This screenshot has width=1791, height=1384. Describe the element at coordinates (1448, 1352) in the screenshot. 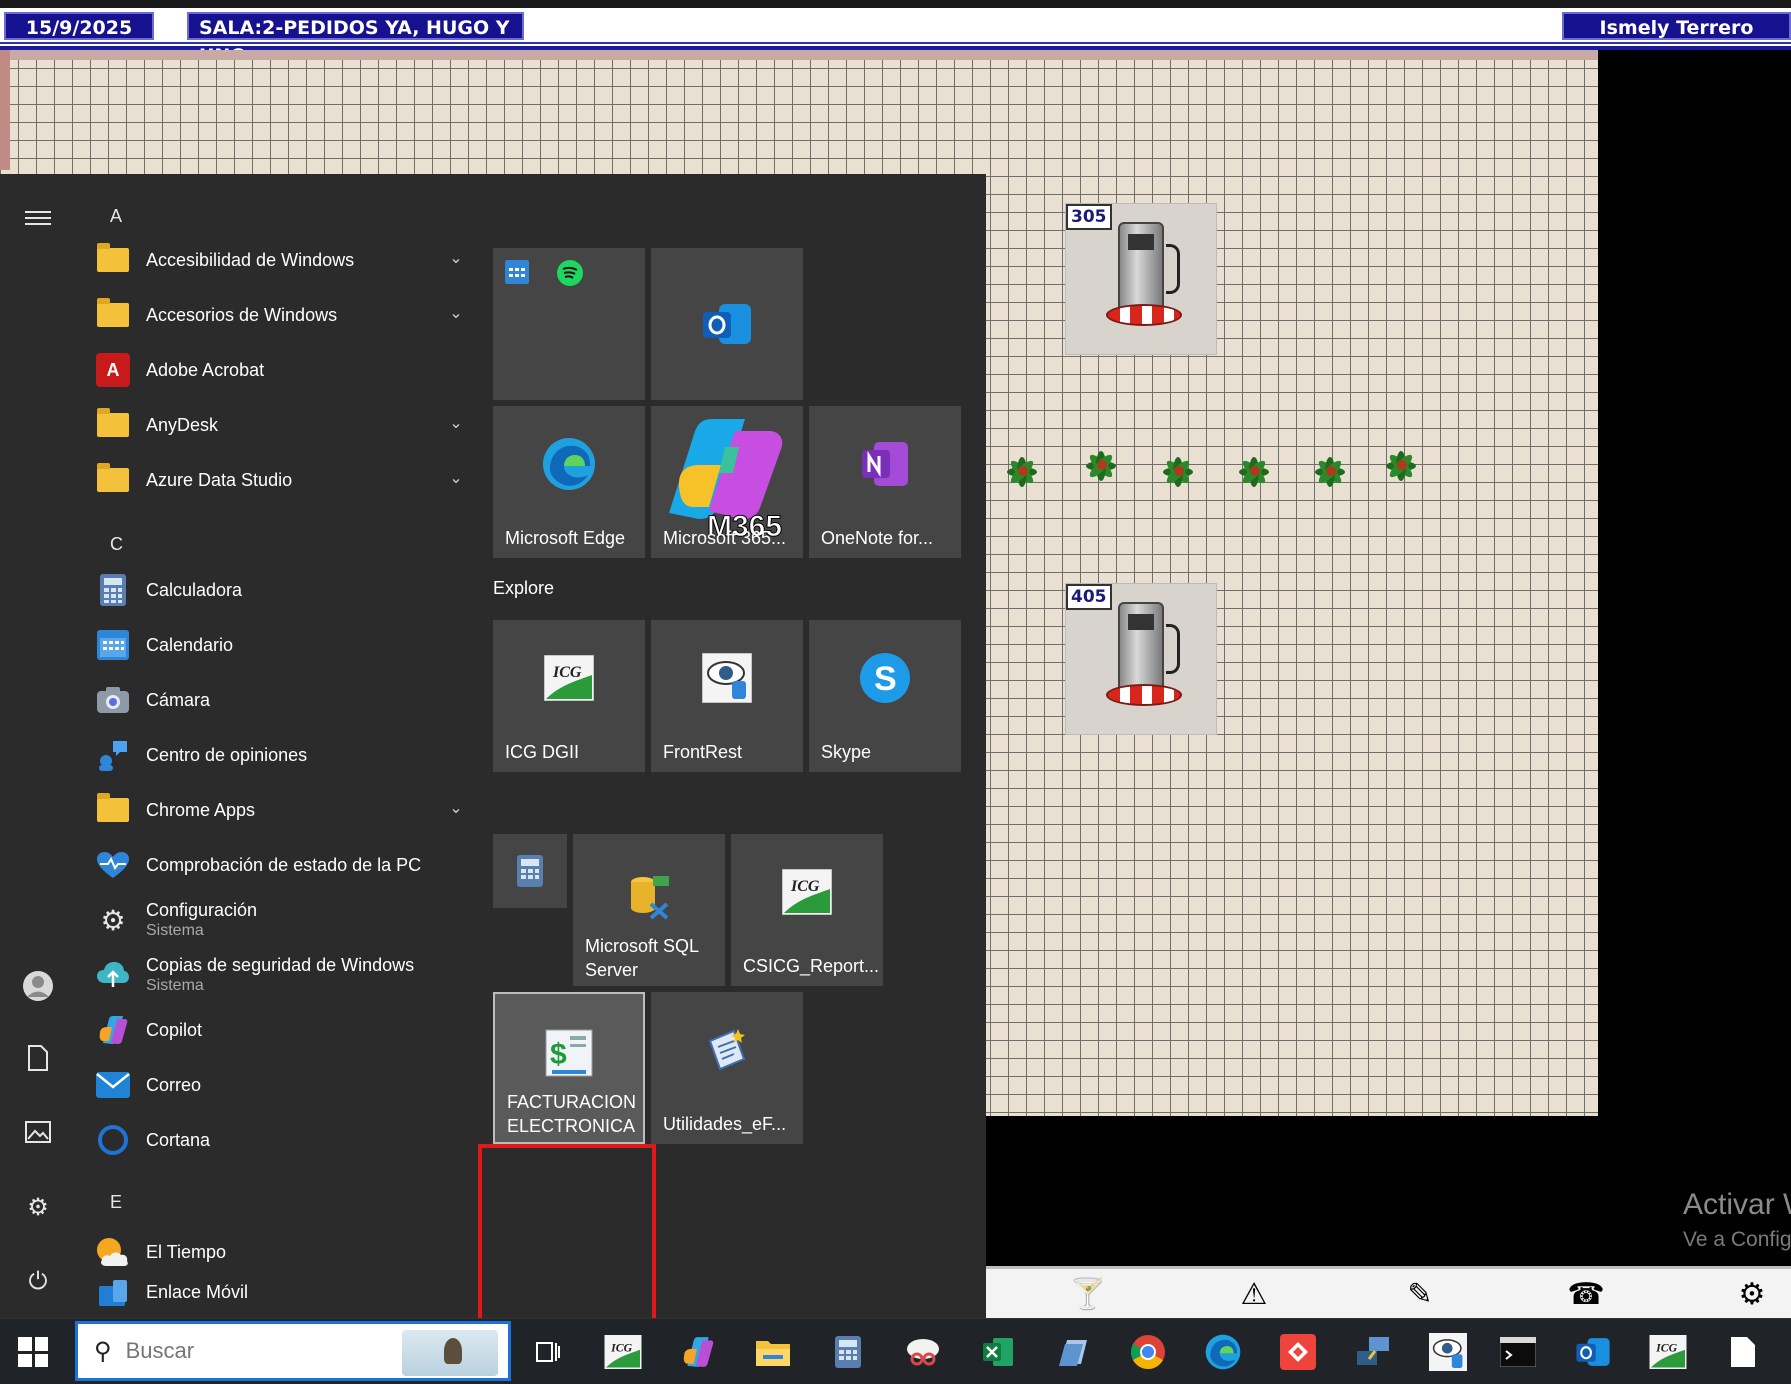

I see `frontrest-taskbar-icon` at that location.